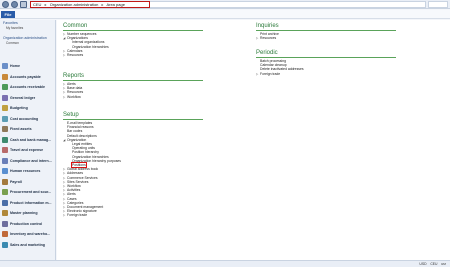  What do you see at coordinates (133, 97) in the screenshot?
I see `reports-link: ▷ Workflow` at bounding box center [133, 97].